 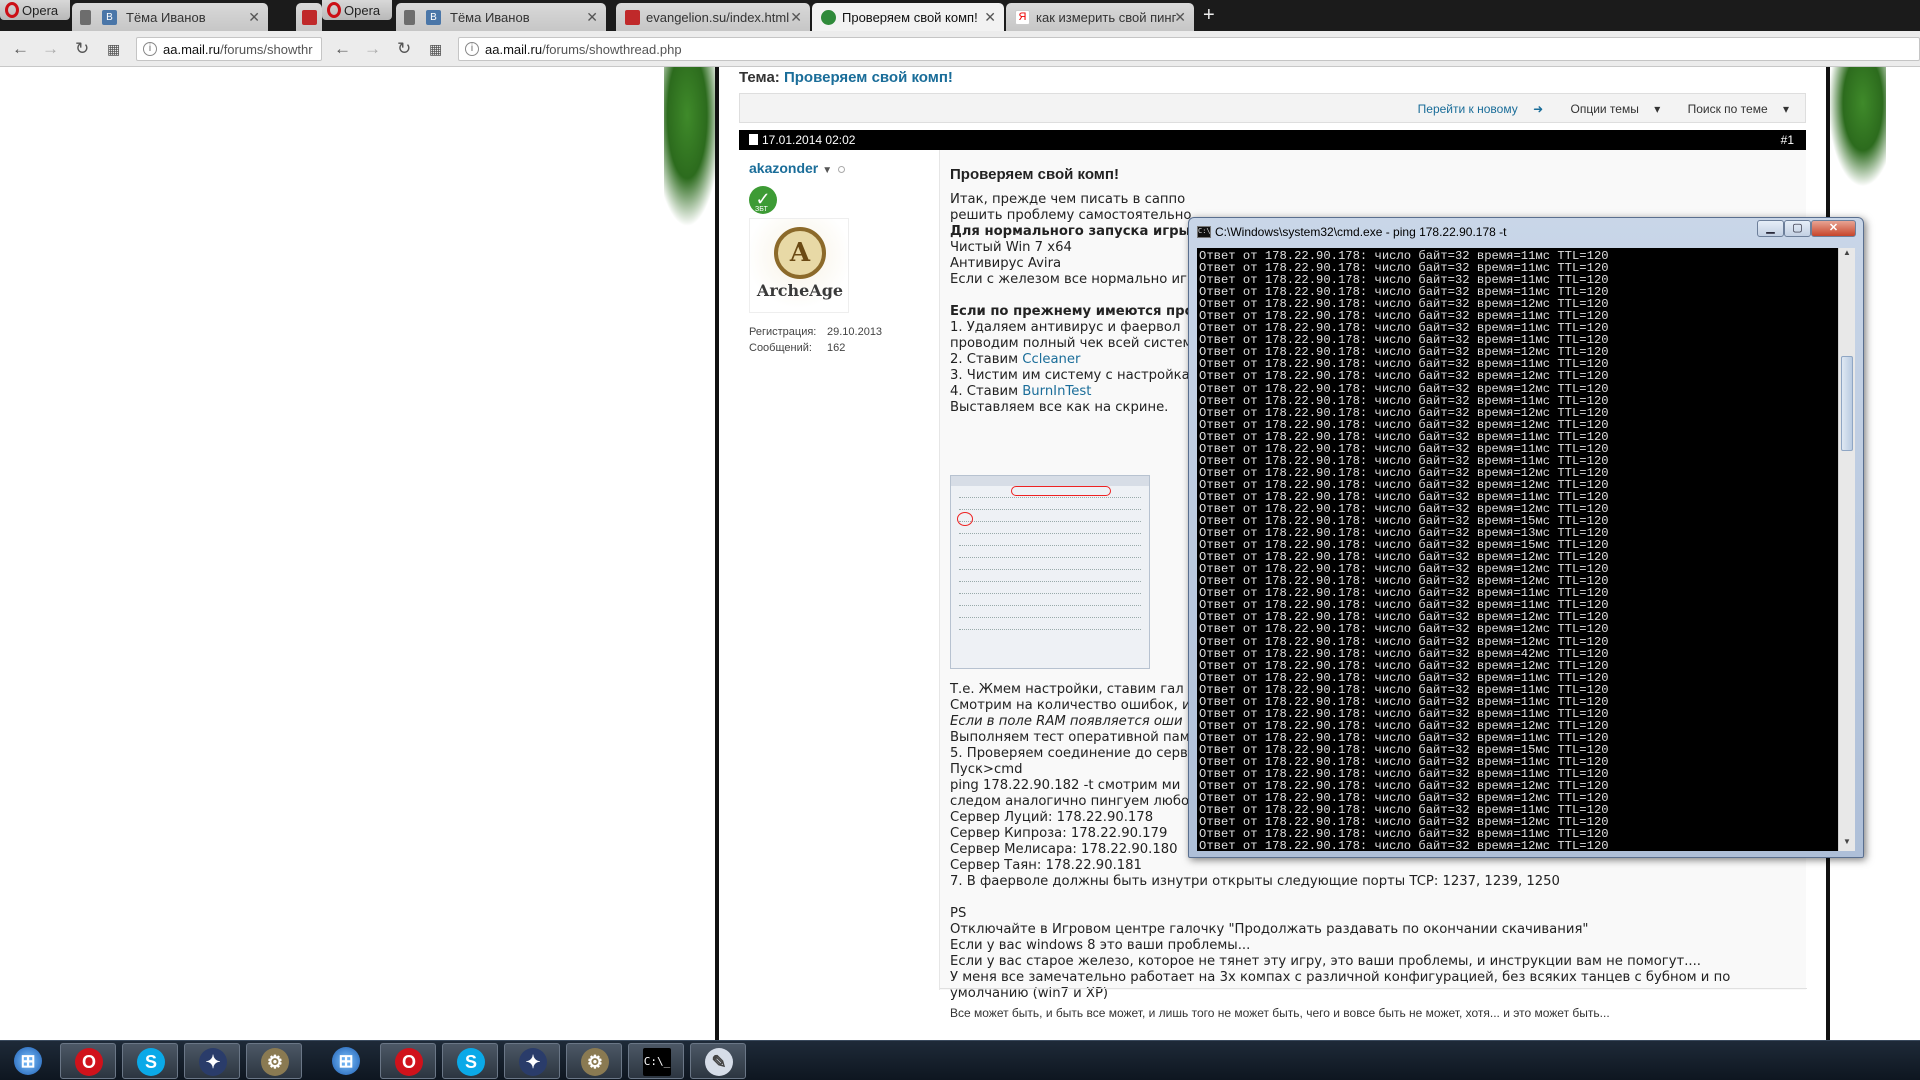 I want to click on thread-options-menu: Опции темы ▾, so click(x=1609, y=109).